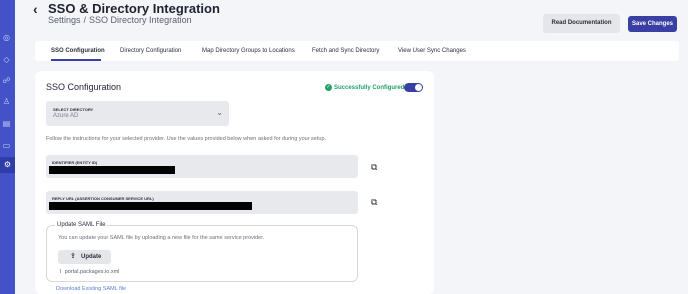 This screenshot has height=294, width=688. I want to click on saml-file-row: ⌇ portal.packages.io.xml, so click(89, 272).